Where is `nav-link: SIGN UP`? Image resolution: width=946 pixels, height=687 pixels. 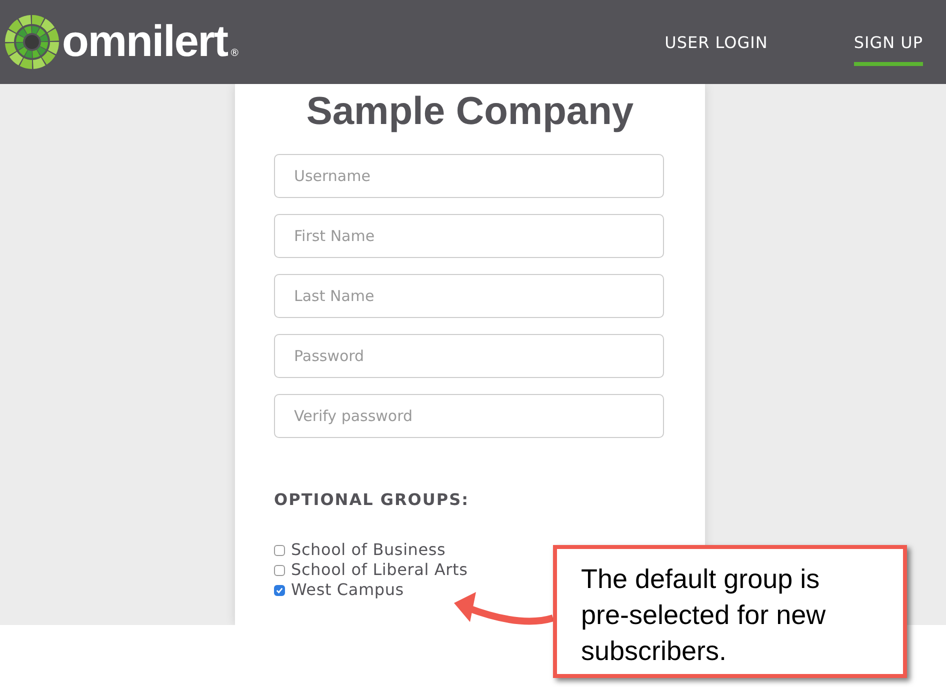 nav-link: SIGN UP is located at coordinates (888, 46).